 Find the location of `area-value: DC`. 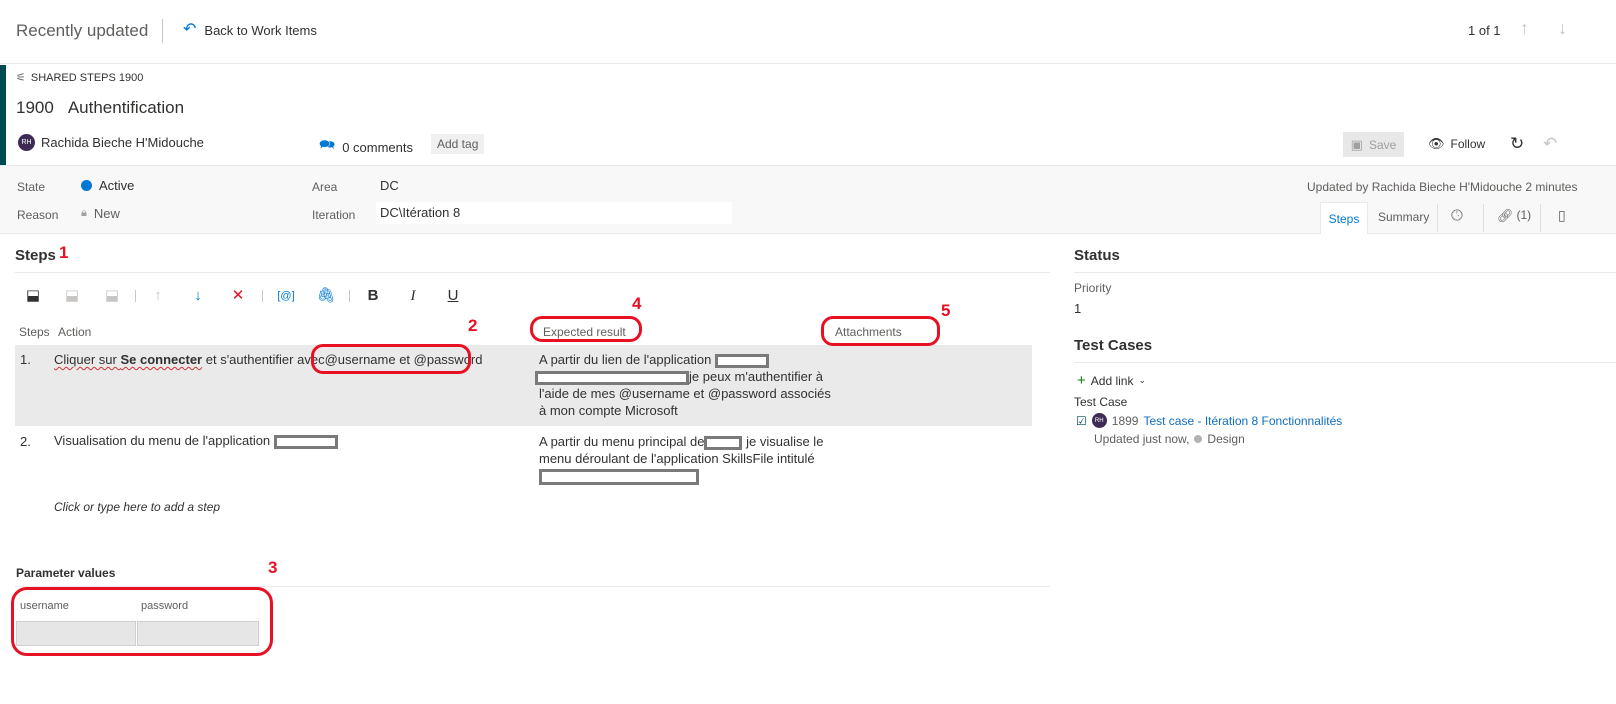

area-value: DC is located at coordinates (389, 185).